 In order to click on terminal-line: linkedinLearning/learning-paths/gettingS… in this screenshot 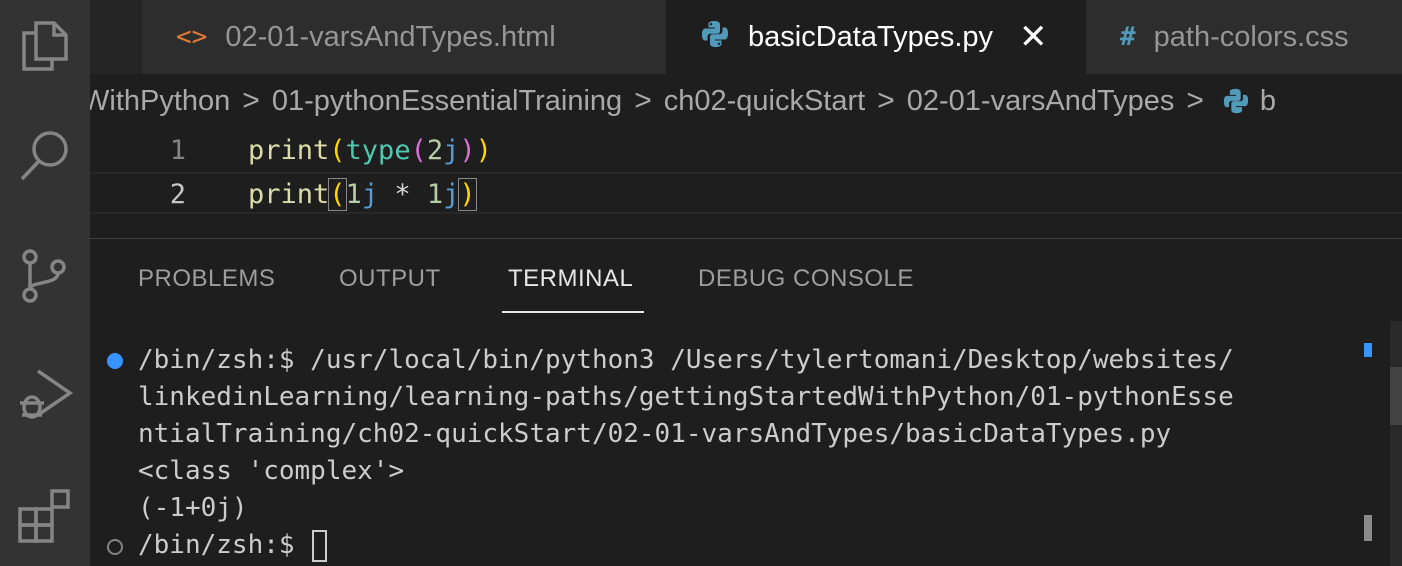, I will do `click(686, 397)`.